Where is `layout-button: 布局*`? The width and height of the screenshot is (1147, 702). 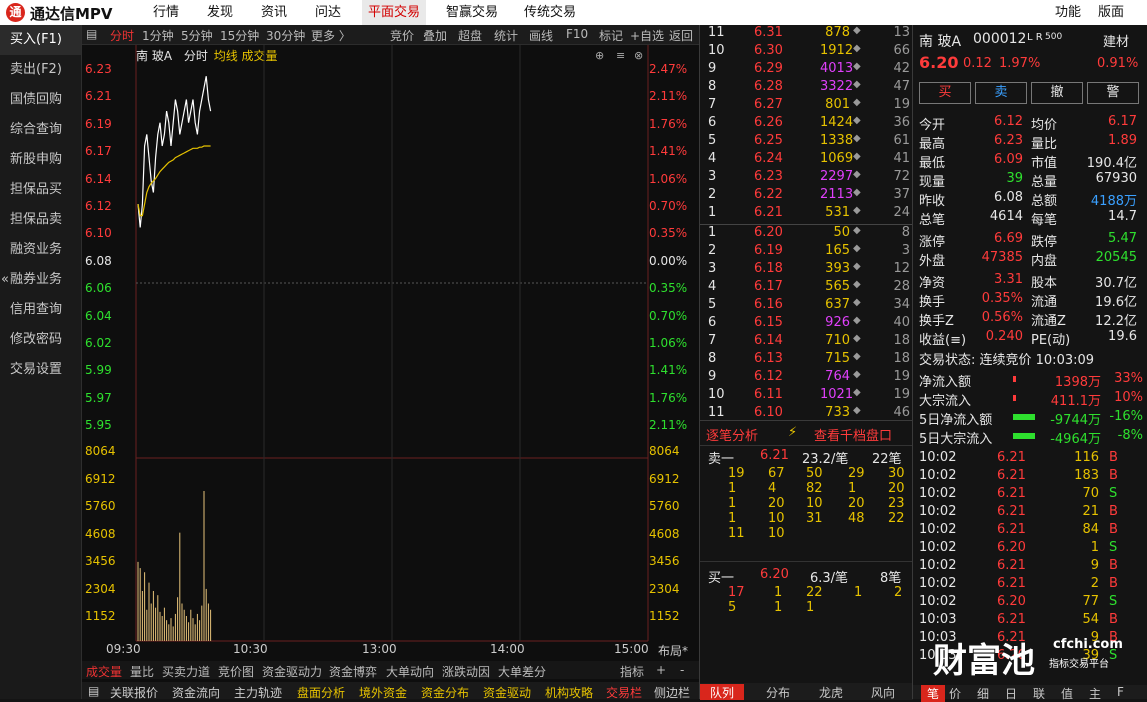 layout-button: 布局* is located at coordinates (673, 650).